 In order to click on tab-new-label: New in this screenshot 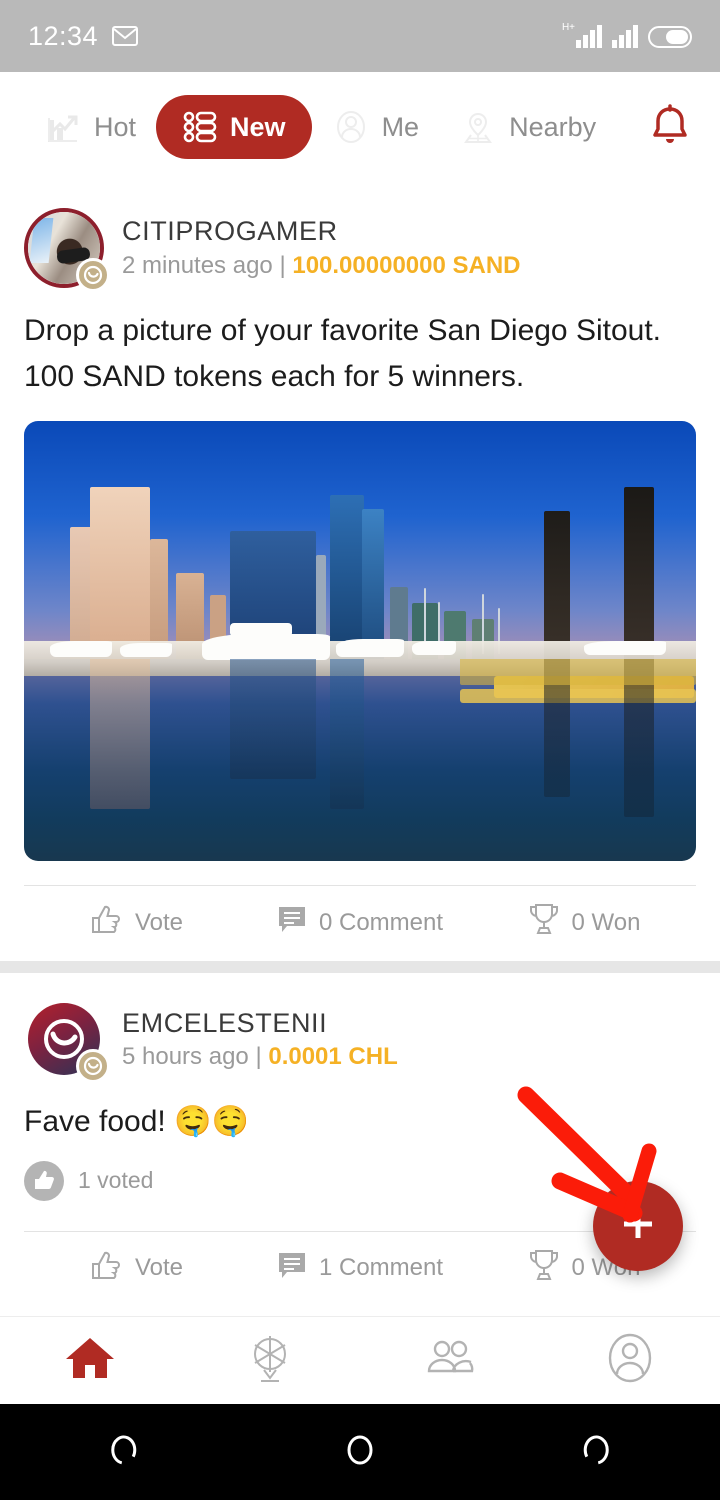, I will do `click(258, 126)`.